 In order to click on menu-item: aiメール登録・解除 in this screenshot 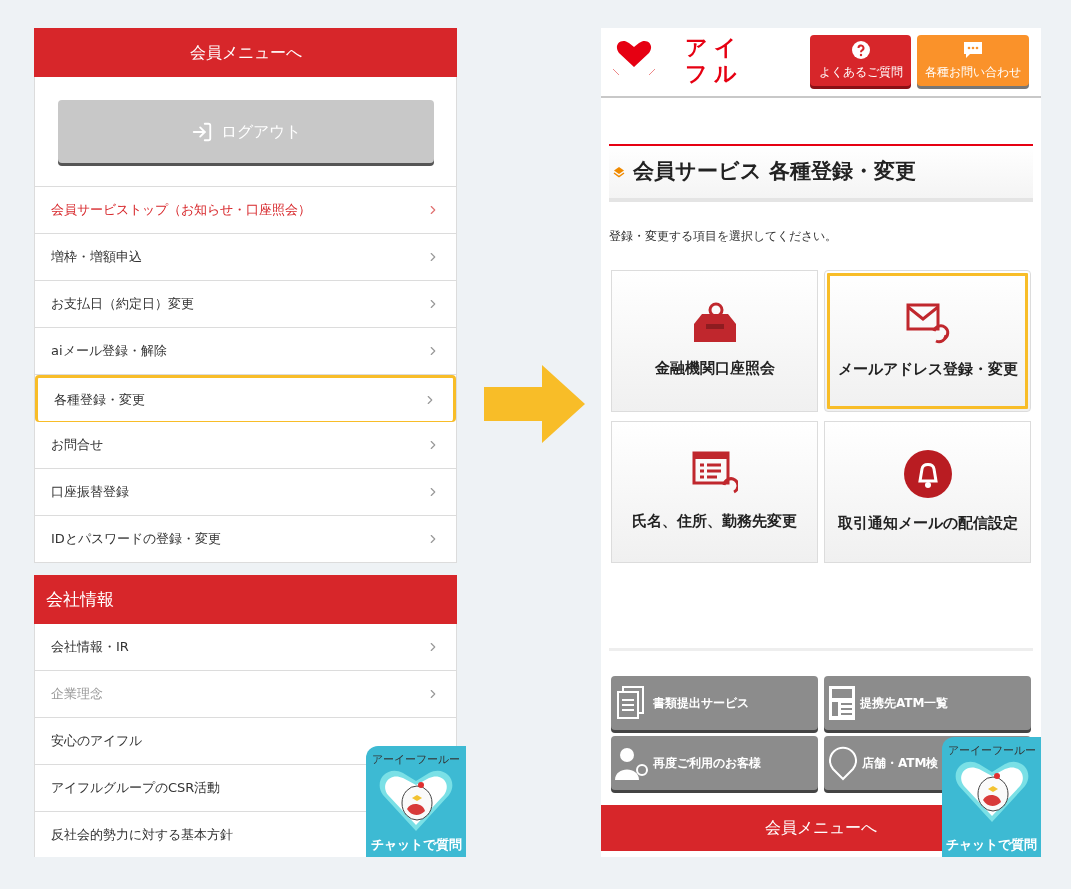, I will do `click(245, 351)`.